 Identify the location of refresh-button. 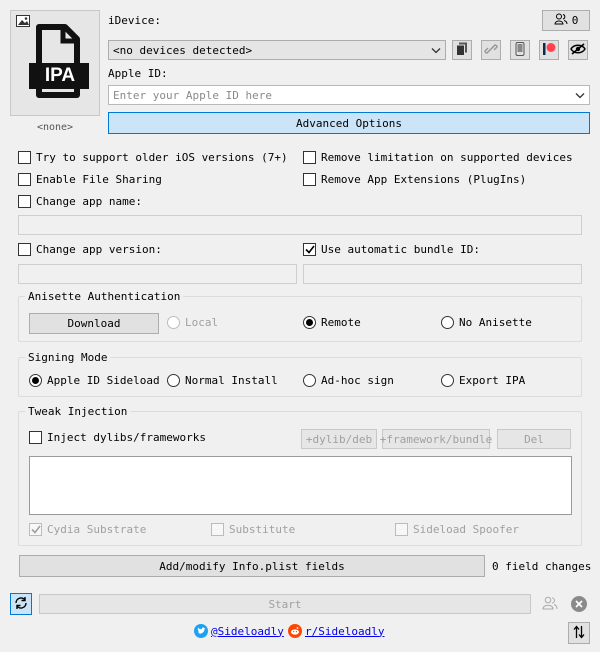
(21, 604).